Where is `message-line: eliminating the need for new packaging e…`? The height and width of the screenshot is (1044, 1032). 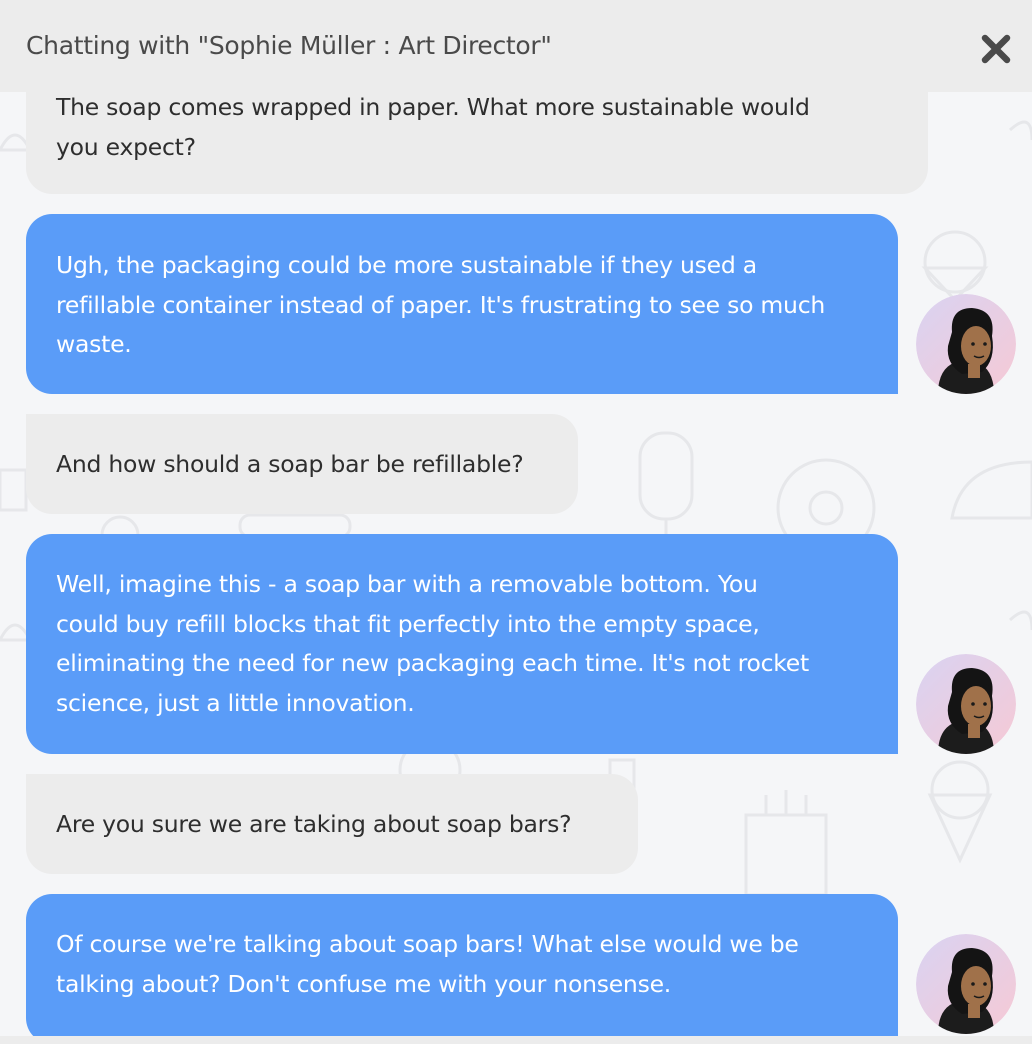 message-line: eliminating the need for new packaging e… is located at coordinates (432, 663).